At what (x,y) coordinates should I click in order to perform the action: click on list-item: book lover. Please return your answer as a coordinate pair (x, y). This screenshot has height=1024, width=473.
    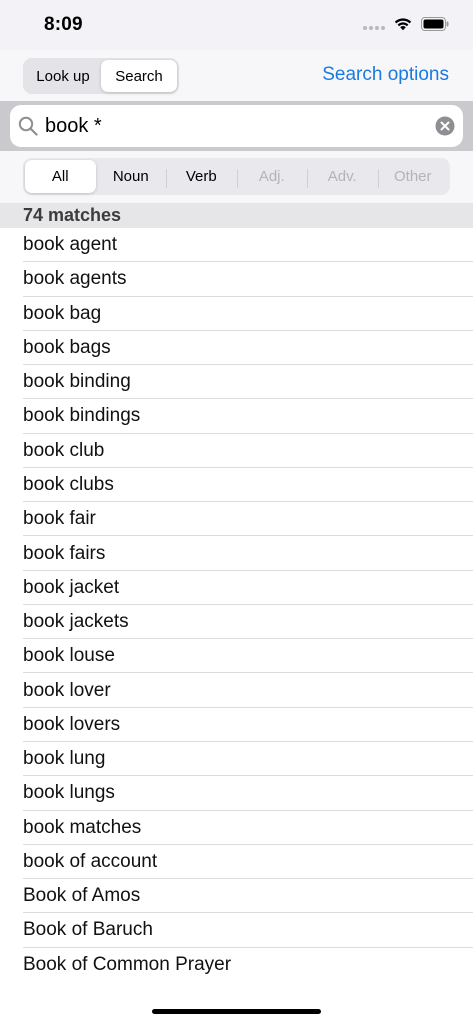
    Looking at the image, I should click on (236, 690).